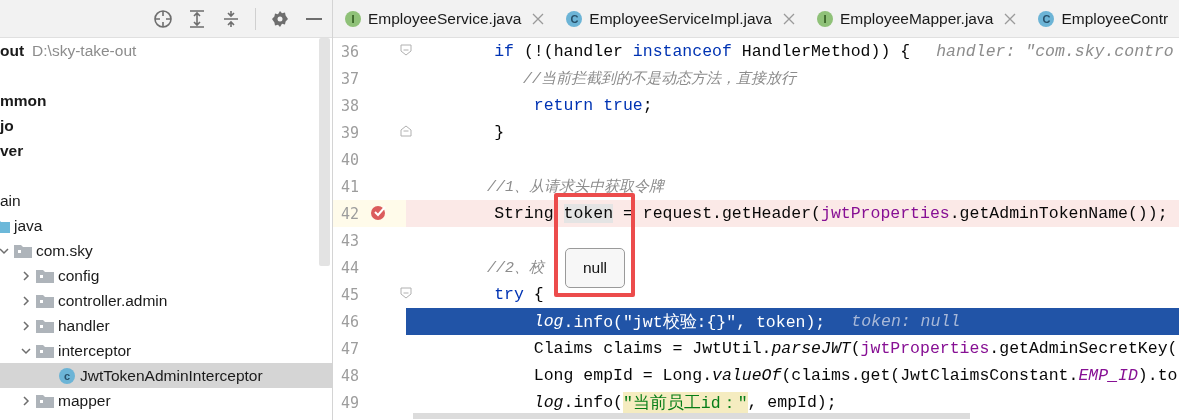 Image resolution: width=1179 pixels, height=420 pixels. Describe the element at coordinates (166, 250) in the screenshot. I see `tree-item: com.sky` at that location.